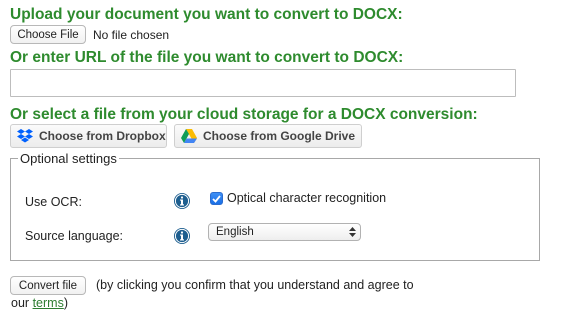 This screenshot has width=561, height=316. What do you see at coordinates (131, 35) in the screenshot?
I see `file-status-text: No file chosen` at bounding box center [131, 35].